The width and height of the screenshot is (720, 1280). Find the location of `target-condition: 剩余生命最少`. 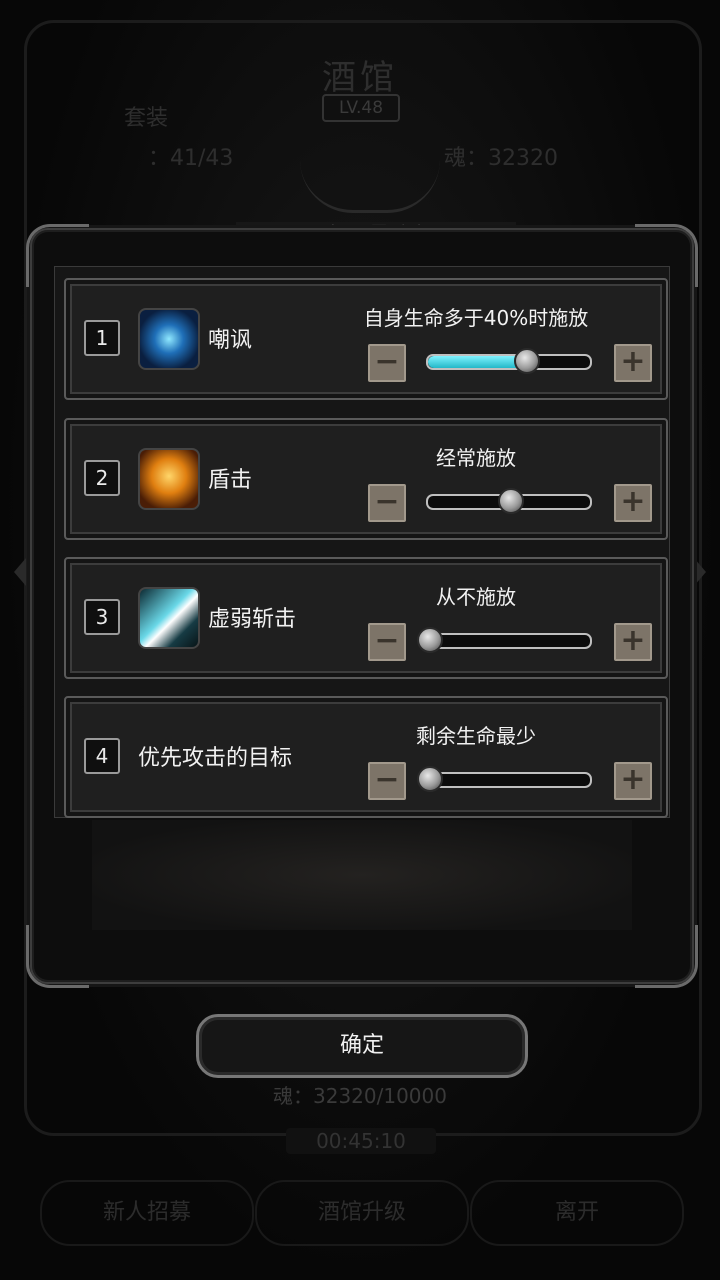

target-condition: 剩余生命最少 is located at coordinates (476, 736).